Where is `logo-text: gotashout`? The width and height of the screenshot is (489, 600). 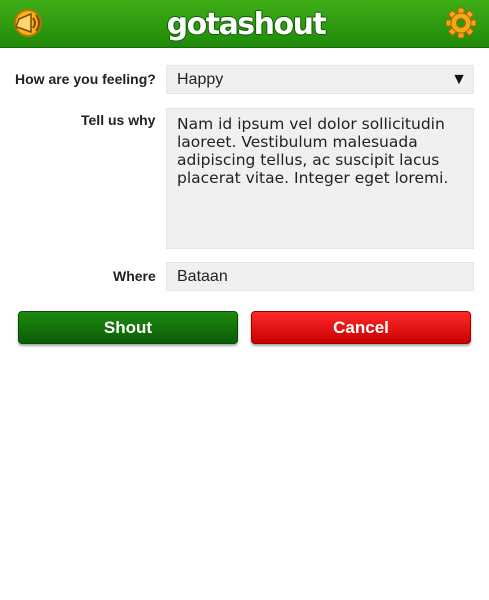 logo-text: gotashout is located at coordinates (246, 24).